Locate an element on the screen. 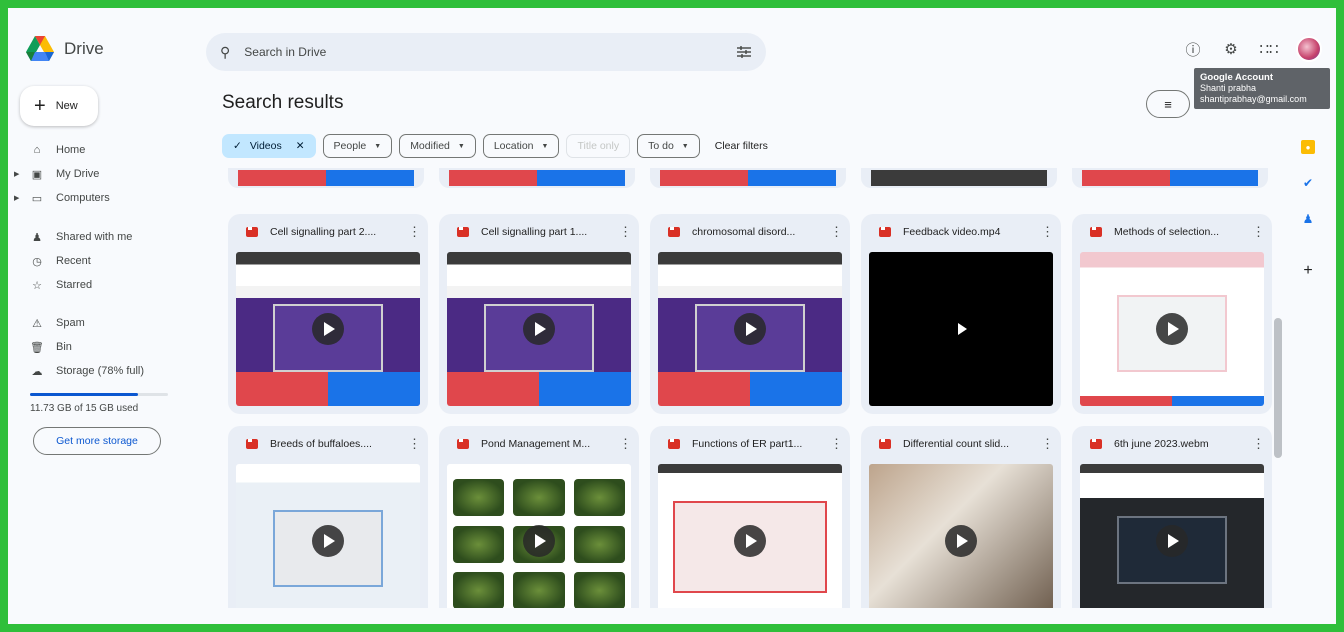  sidebar-item-storage: ☁ Storage (78% full) is located at coordinates (110, 371).